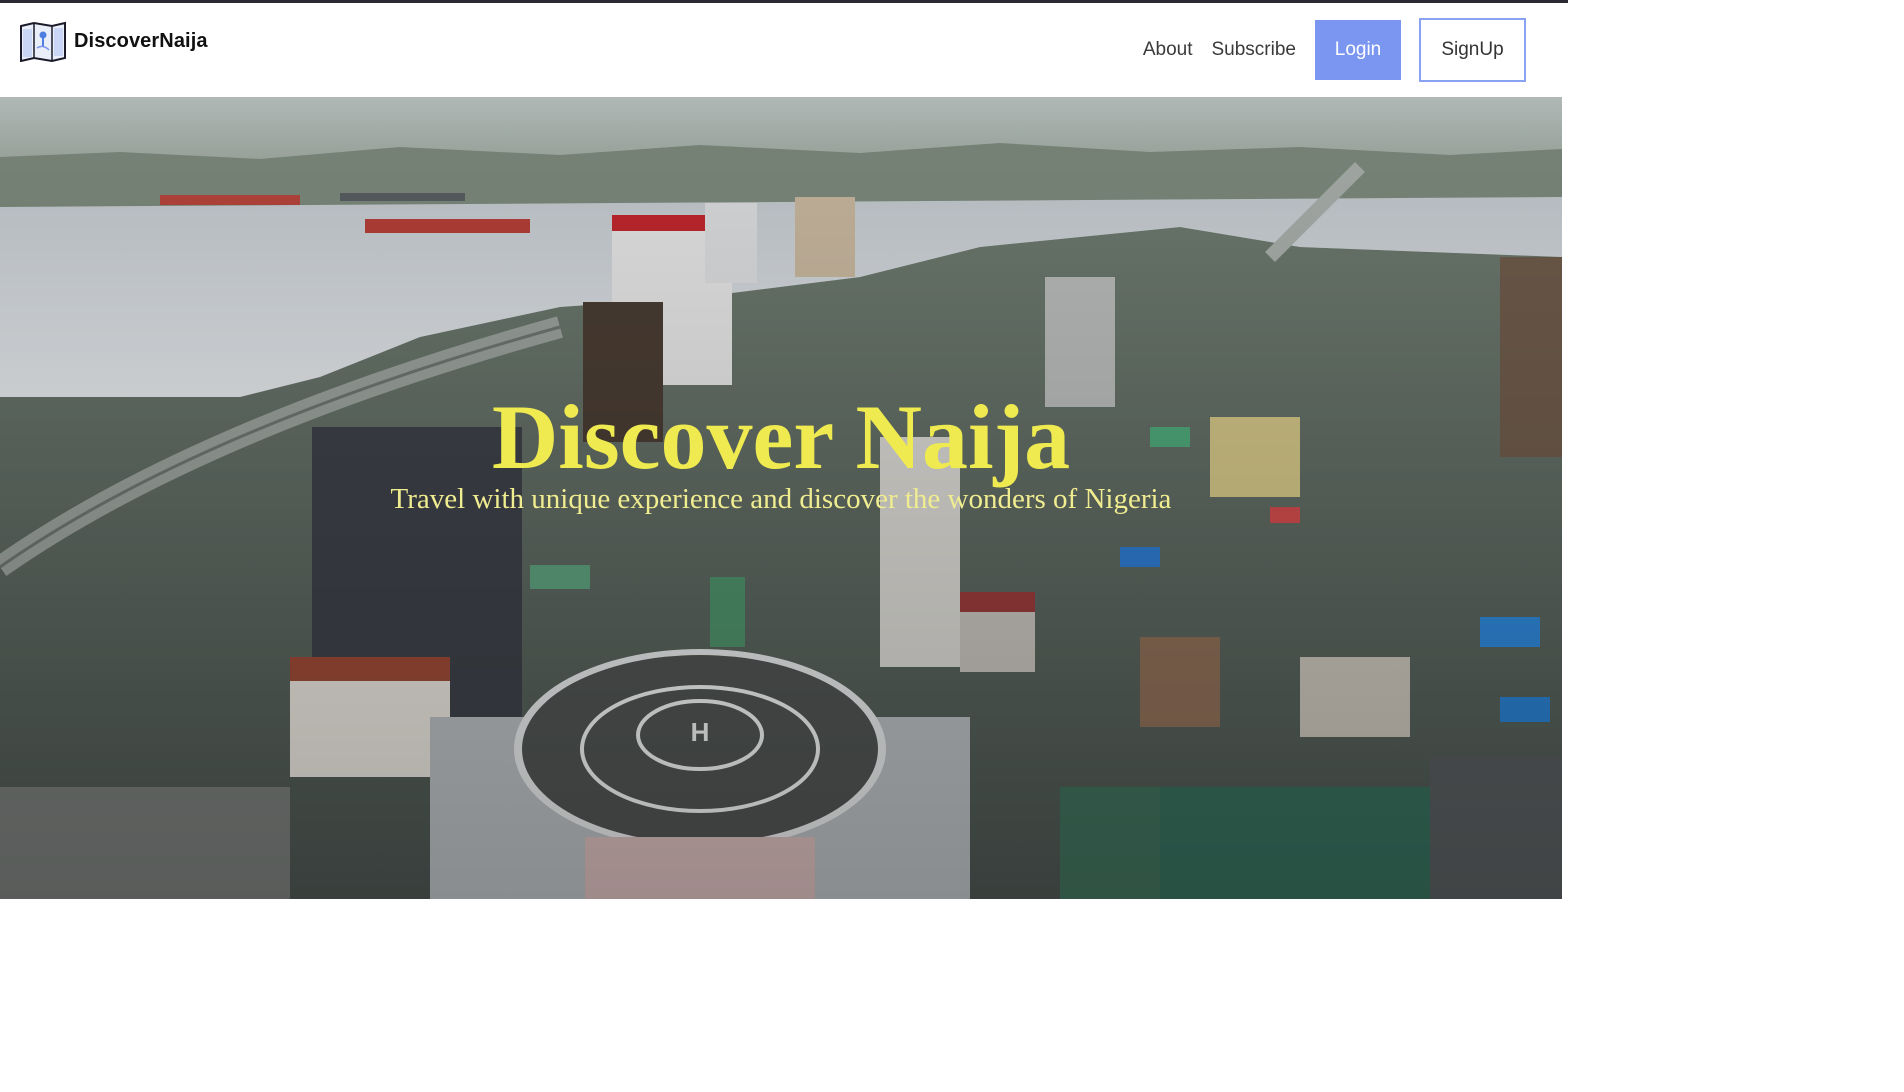 The image size is (1904, 1092). What do you see at coordinates (43, 41) in the screenshot?
I see `map-book-icon` at bounding box center [43, 41].